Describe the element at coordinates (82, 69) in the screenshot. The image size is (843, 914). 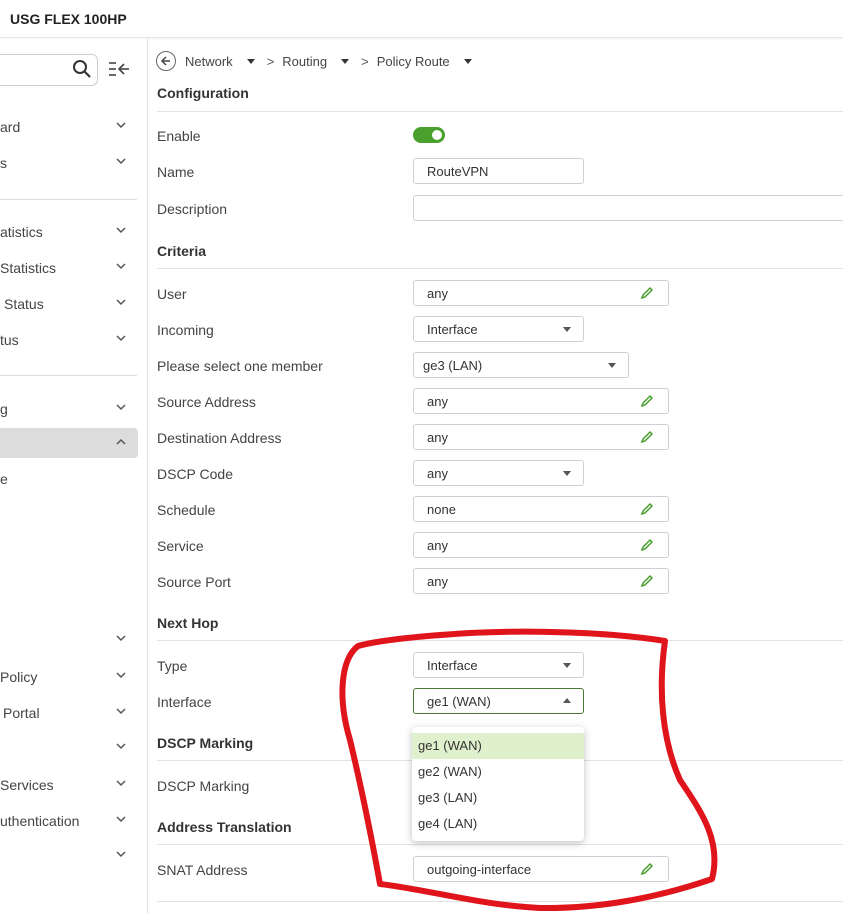
I see `search-icon` at that location.